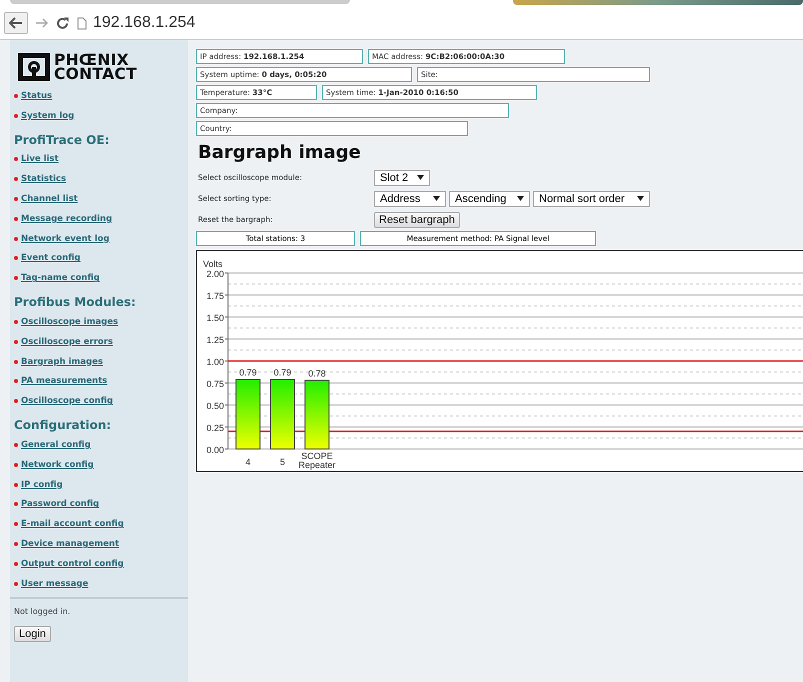  Describe the element at coordinates (69, 322) in the screenshot. I see `nav-link: Oscilloscope images` at that location.